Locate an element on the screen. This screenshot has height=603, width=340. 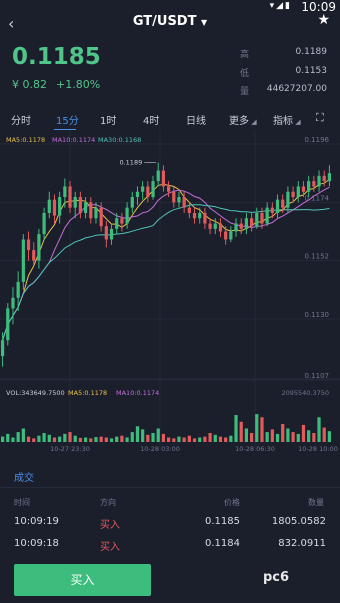
price-axis-label: 0.1152 is located at coordinates (317, 257).